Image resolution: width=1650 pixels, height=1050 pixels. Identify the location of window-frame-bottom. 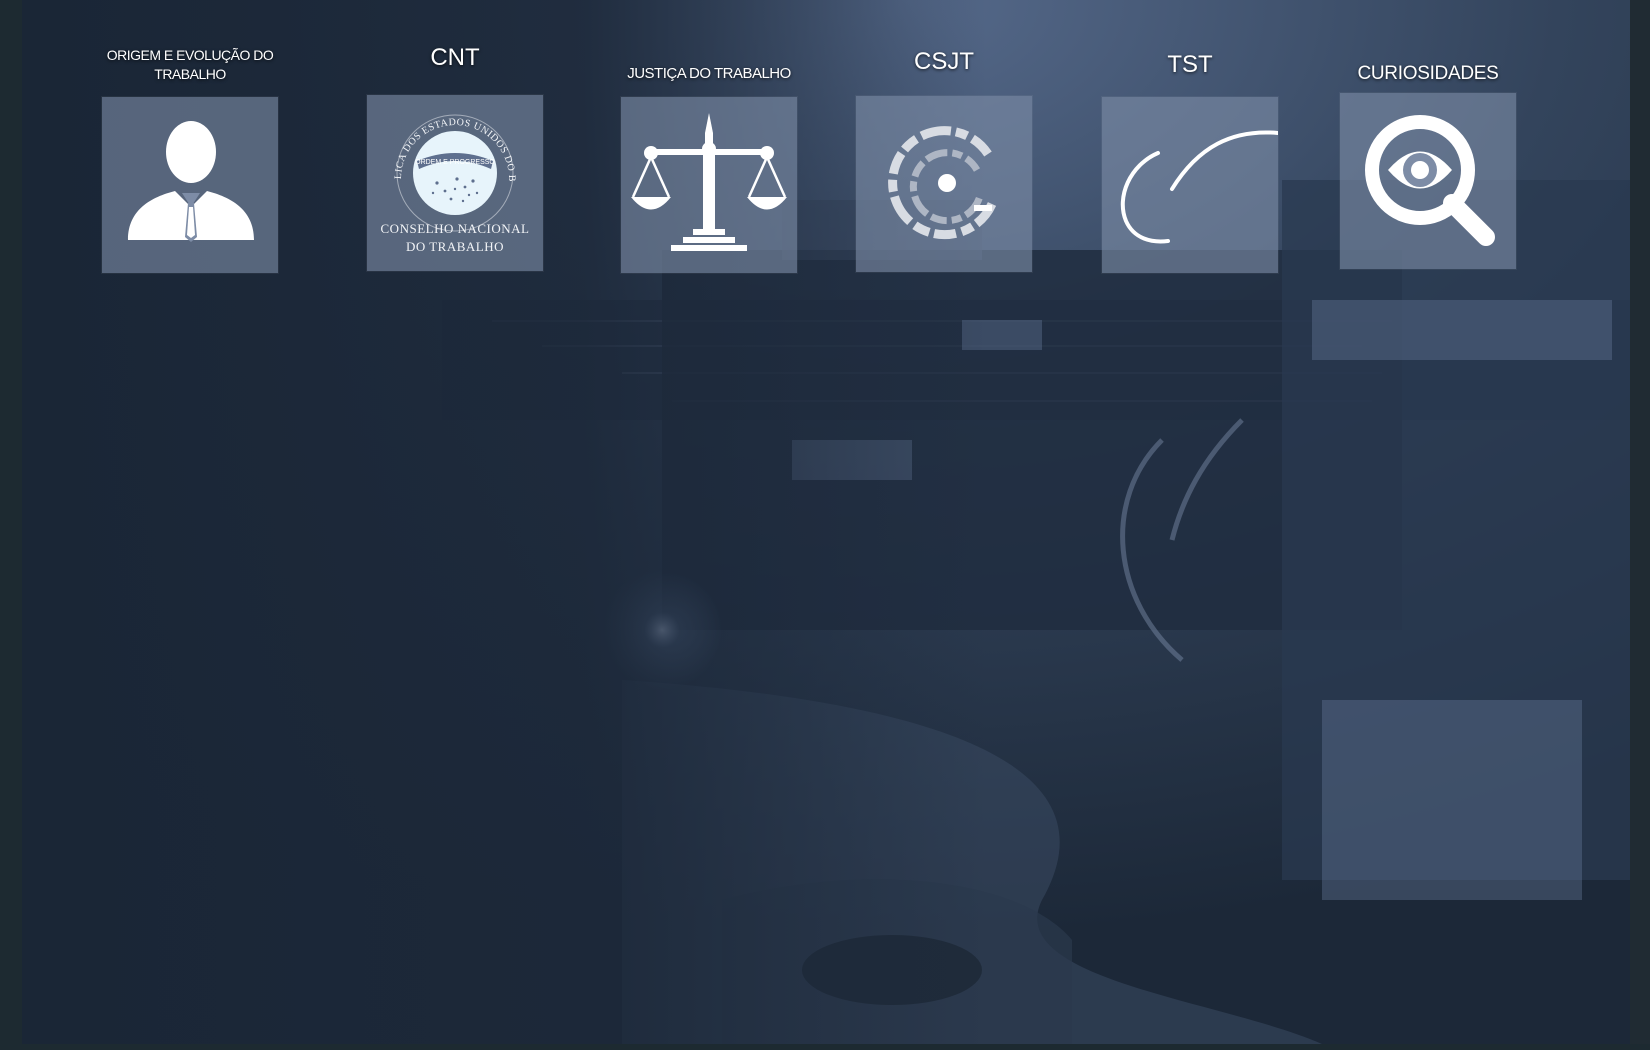
(825, 1047).